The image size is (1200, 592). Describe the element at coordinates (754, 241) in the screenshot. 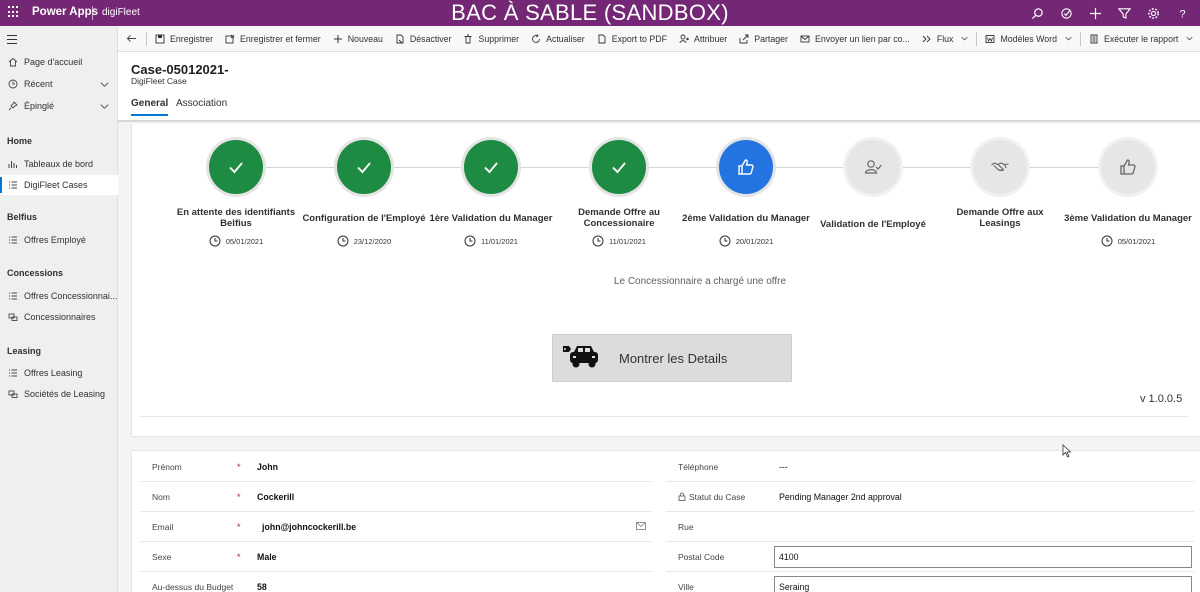

I see `stage-date-value: 20/01/2021` at that location.